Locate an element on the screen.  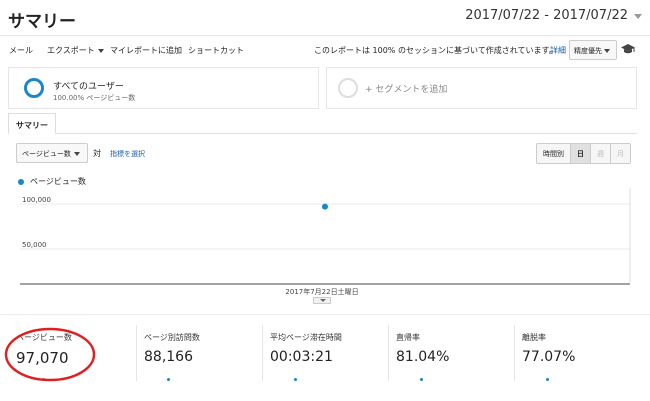
segment-ring-icon is located at coordinates (34, 88).